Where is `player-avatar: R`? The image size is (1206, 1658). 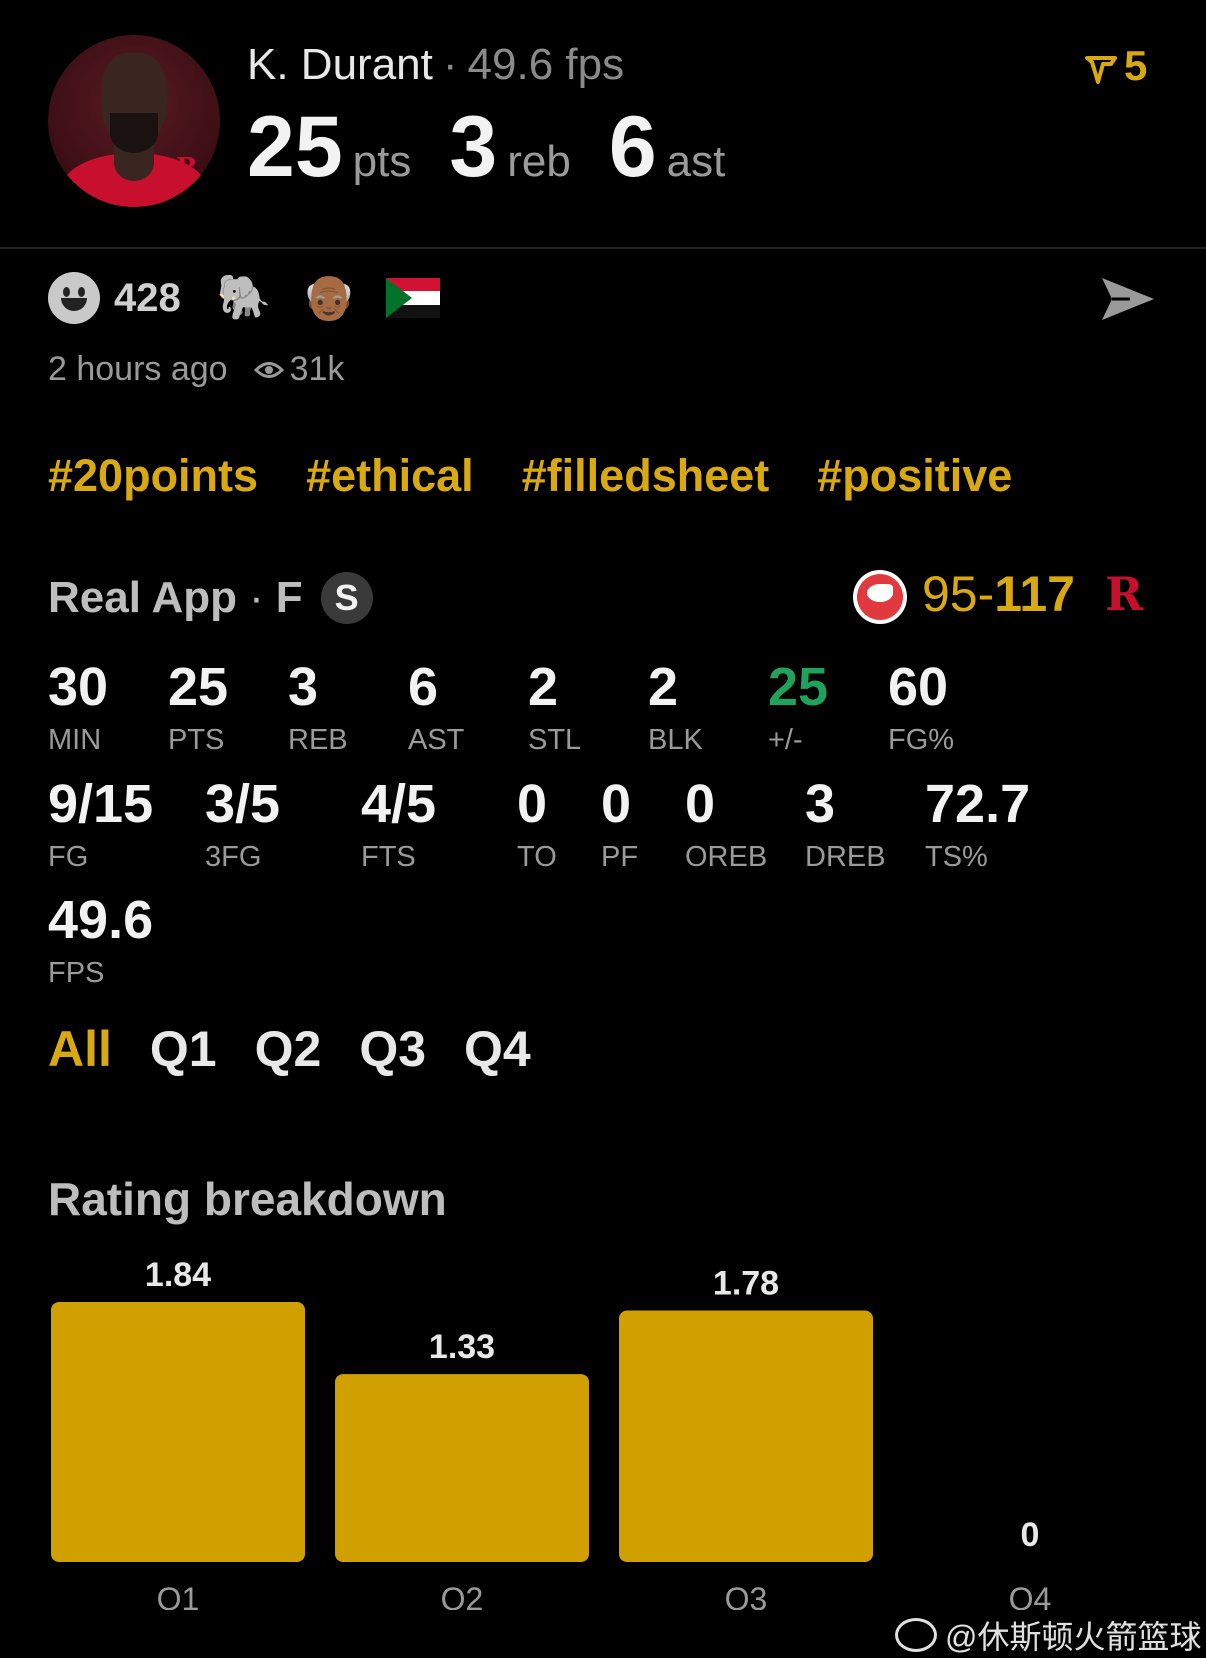 player-avatar: R is located at coordinates (134, 121).